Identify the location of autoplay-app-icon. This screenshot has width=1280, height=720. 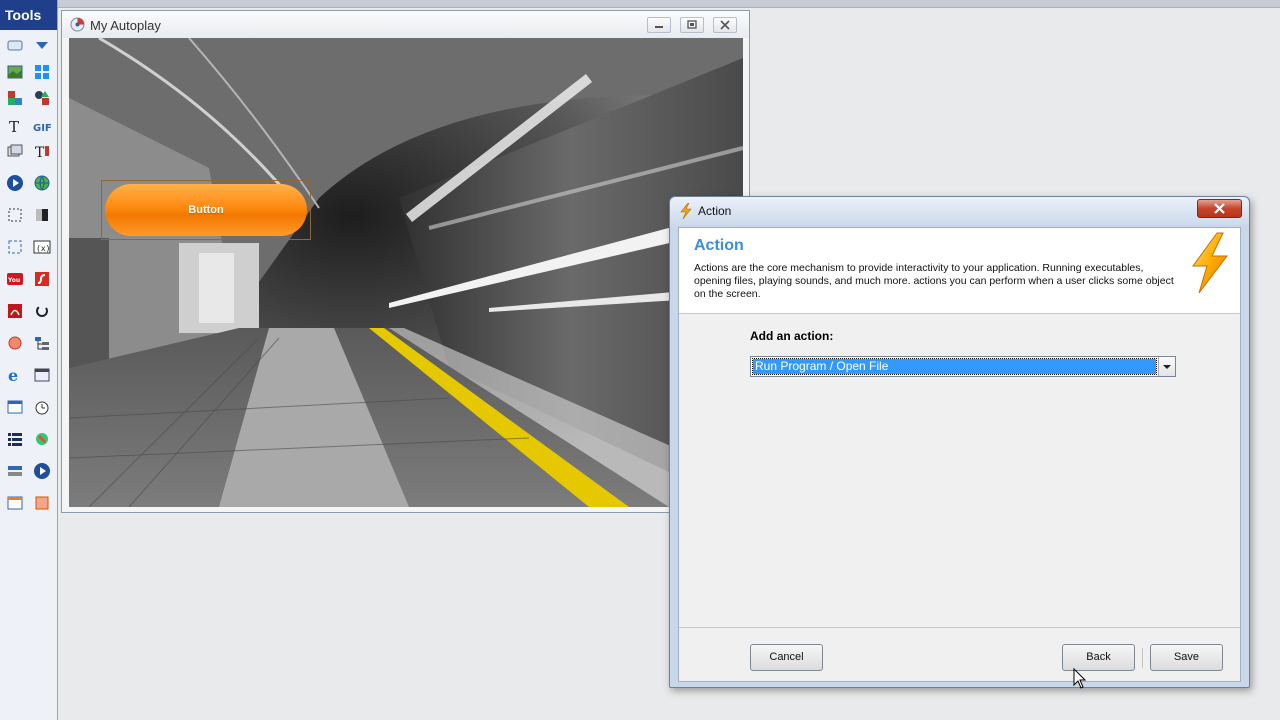
(77, 24).